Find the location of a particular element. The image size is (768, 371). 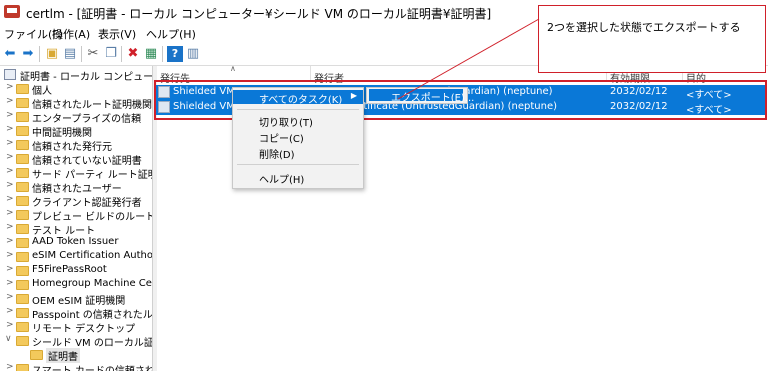

tree-item-third-party-root: > サード パーティ ルート証明機関 is located at coordinates (76, 173).